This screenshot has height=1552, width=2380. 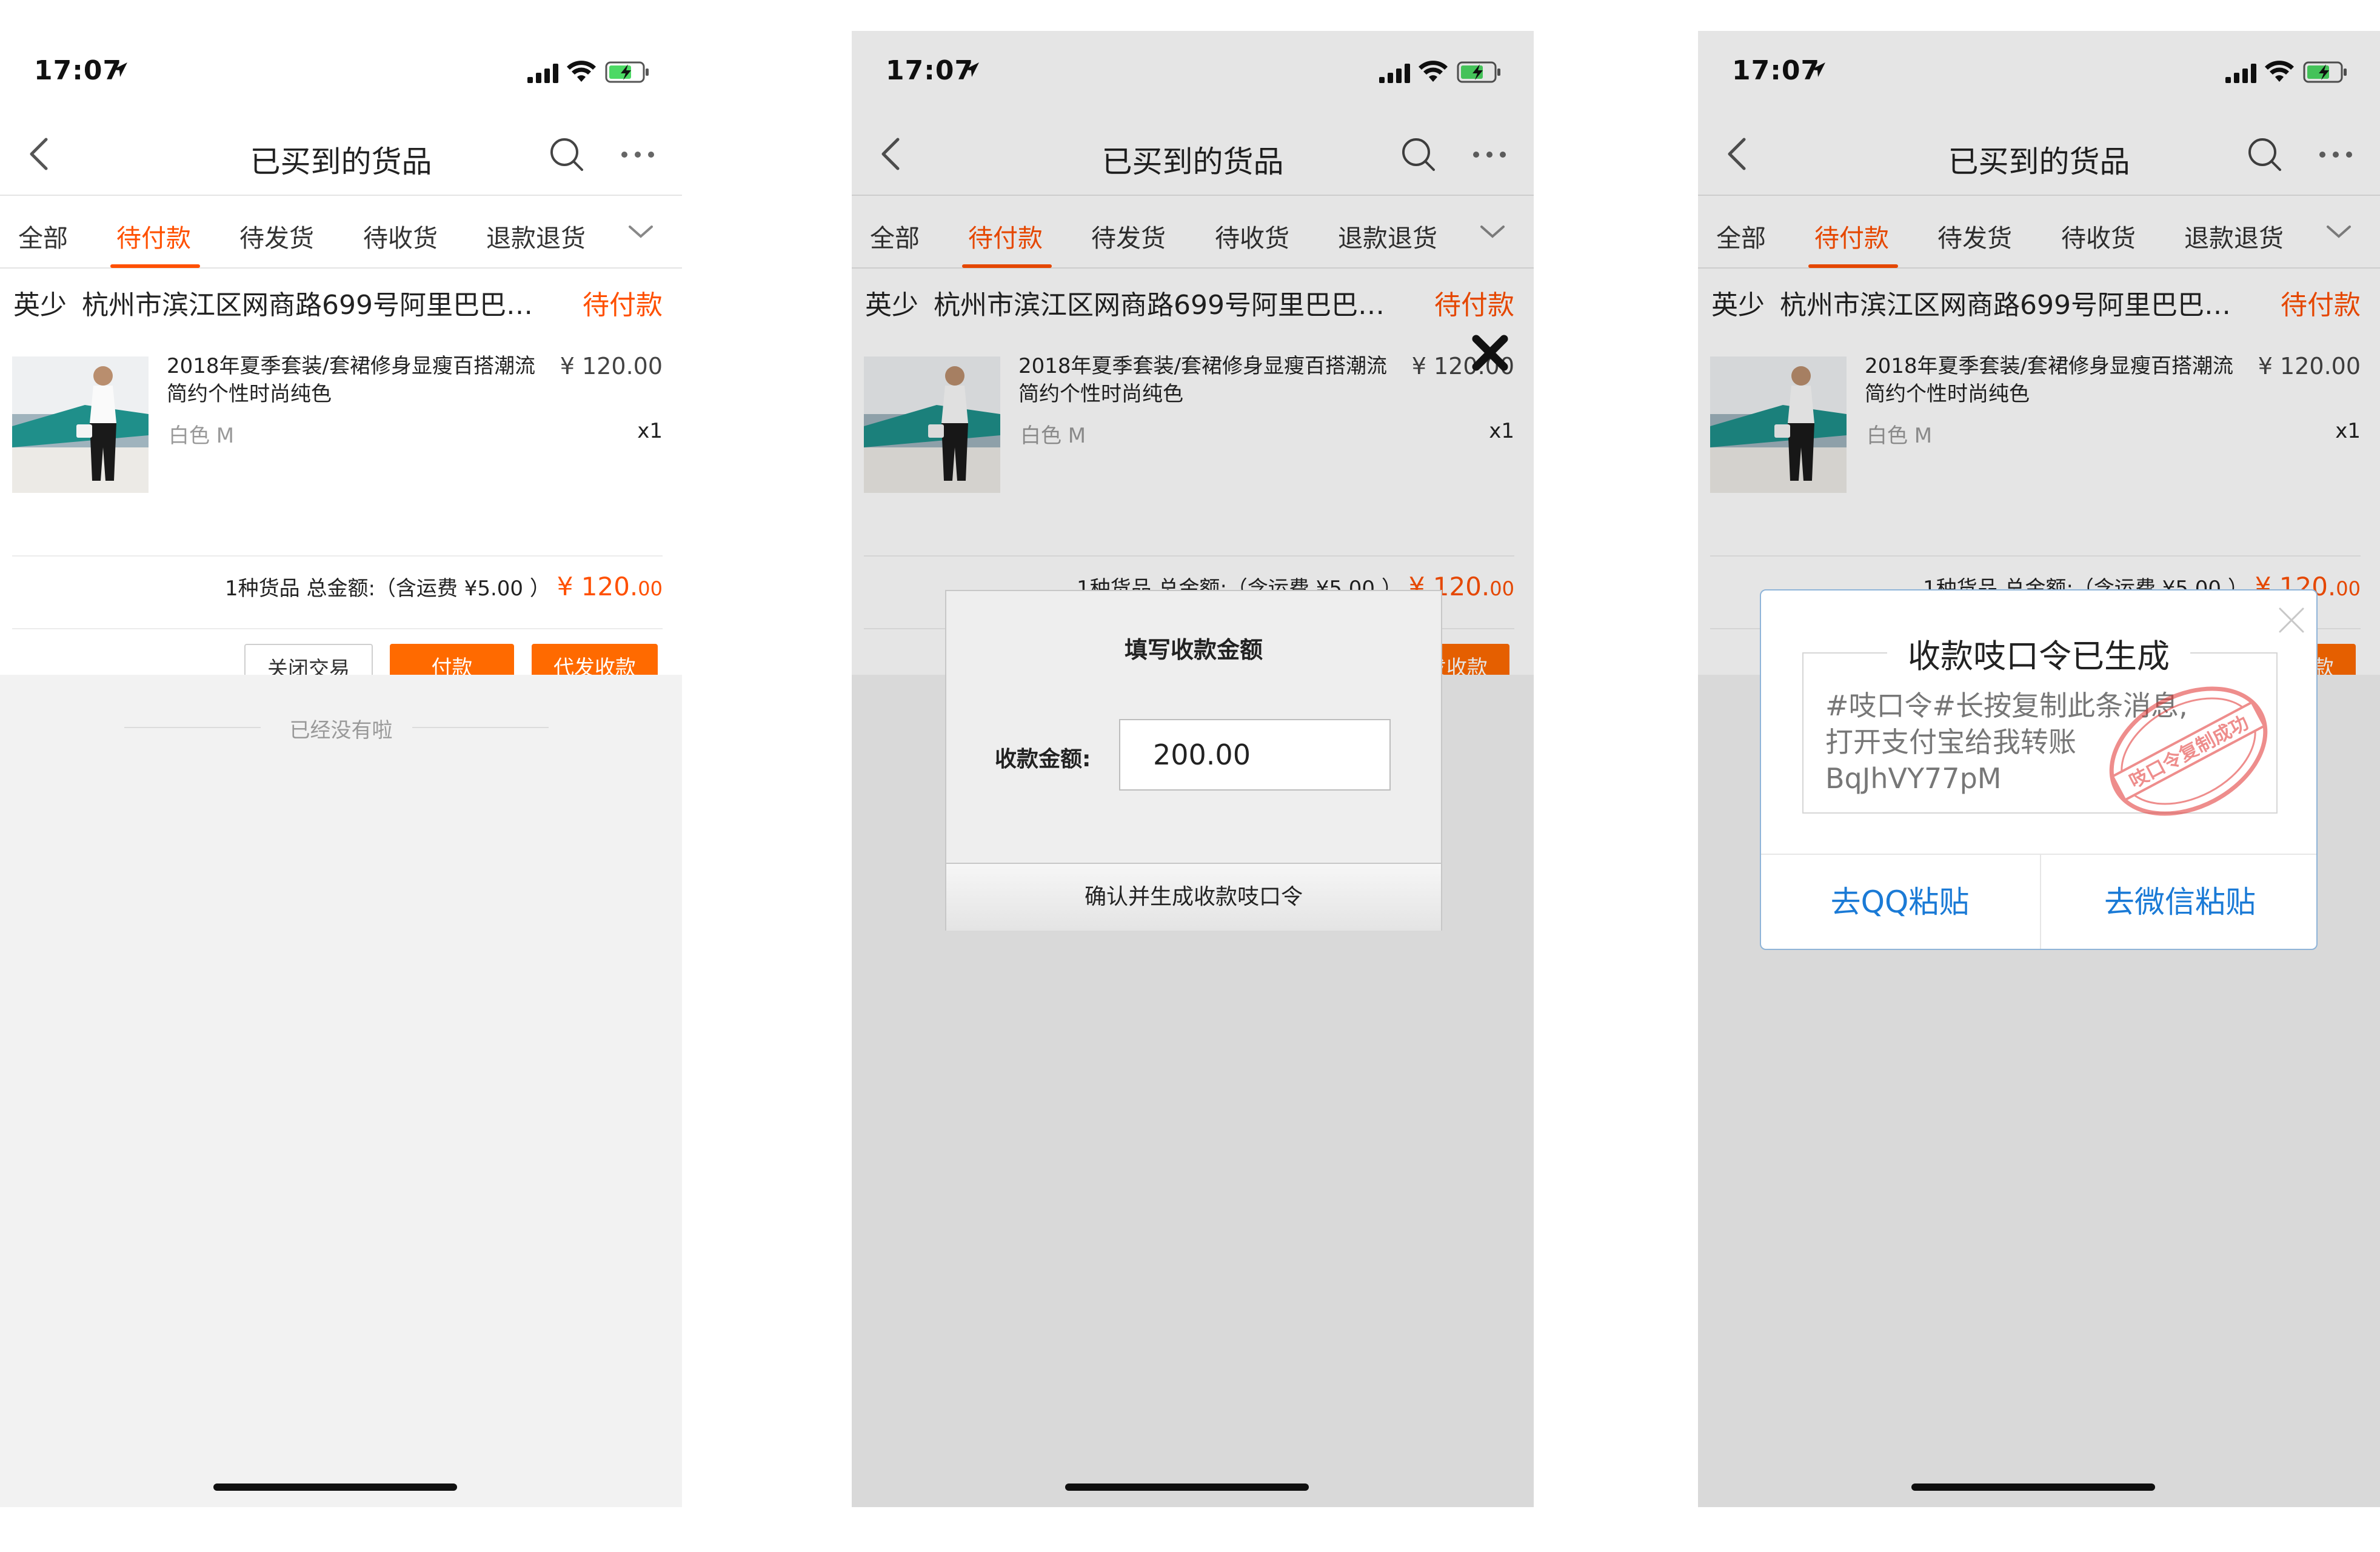 What do you see at coordinates (1193, 650) in the screenshot?
I see `dialog-title: 填写收款金额` at bounding box center [1193, 650].